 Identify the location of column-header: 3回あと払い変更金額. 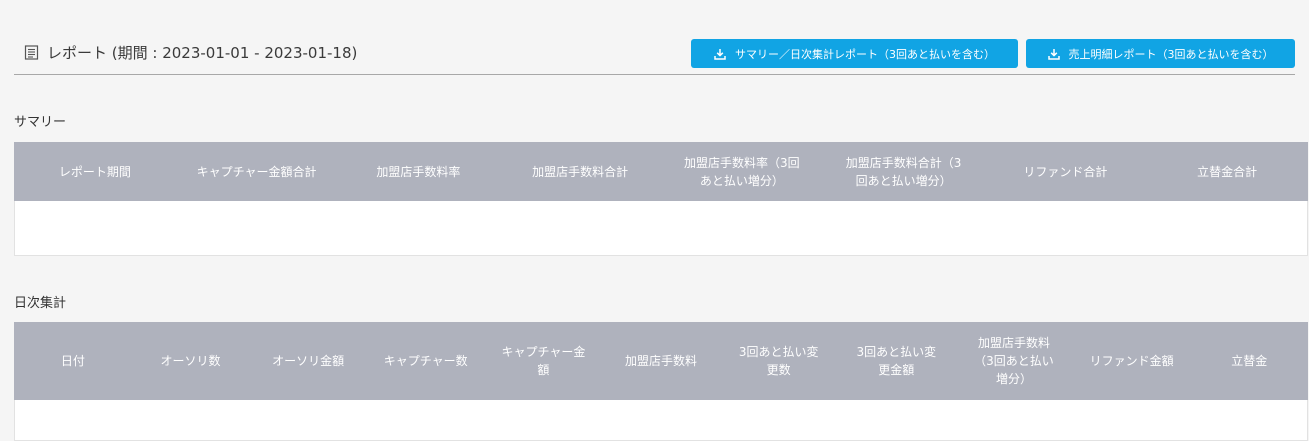
(896, 361).